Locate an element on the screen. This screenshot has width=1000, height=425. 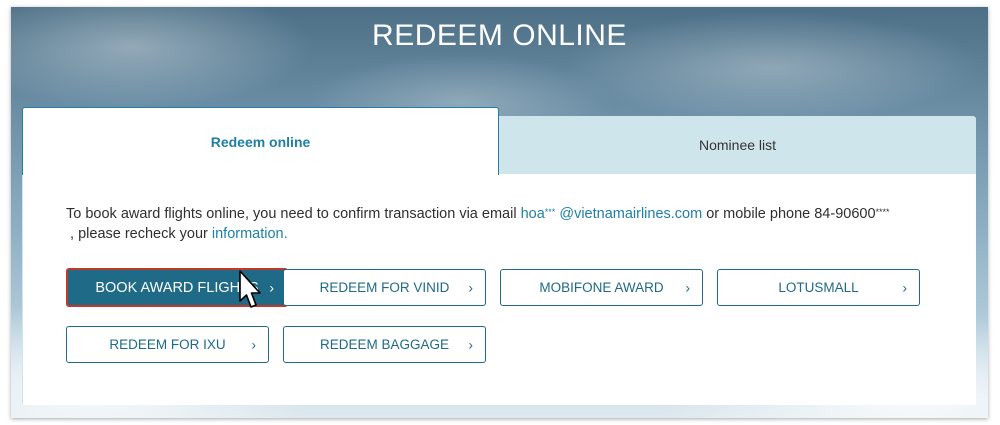
message-text-phone: or mobile phone 84-90600 is located at coordinates (791, 214).